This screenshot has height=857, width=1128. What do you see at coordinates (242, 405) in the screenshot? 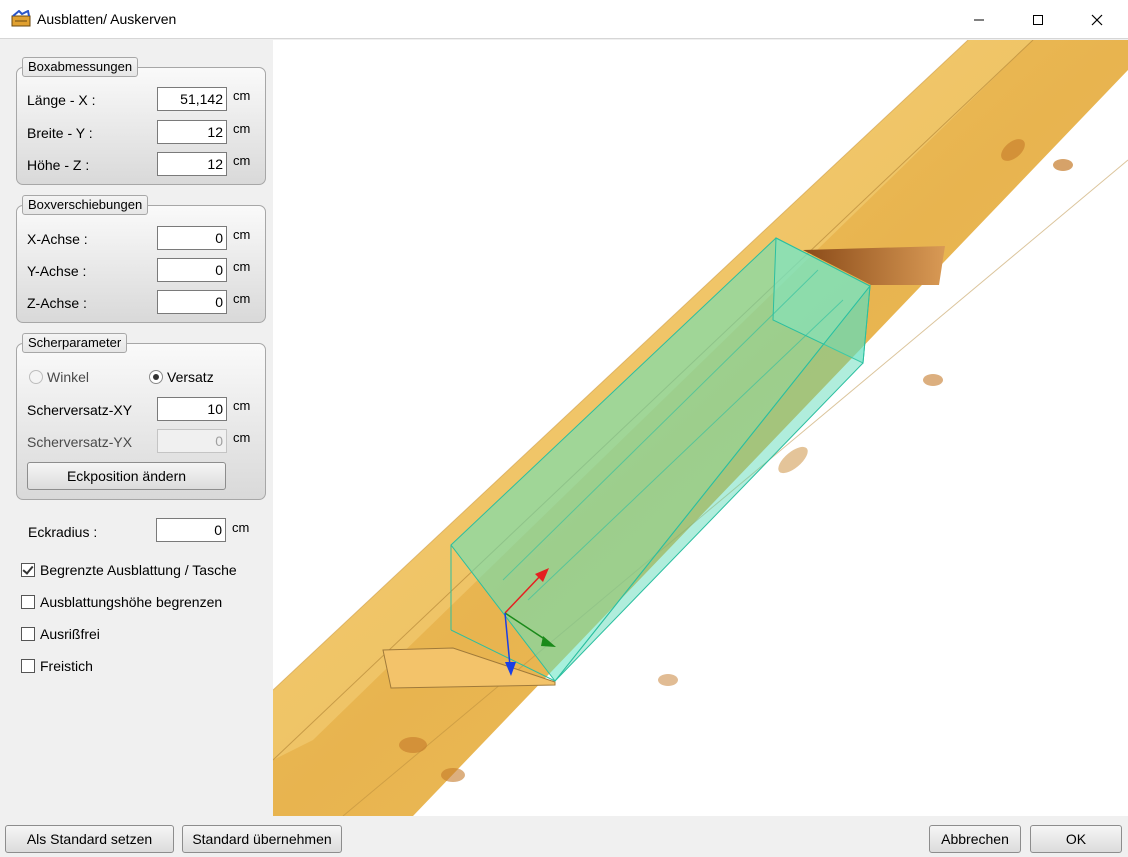
I see `unit-scherversatz-xy: cm` at bounding box center [242, 405].